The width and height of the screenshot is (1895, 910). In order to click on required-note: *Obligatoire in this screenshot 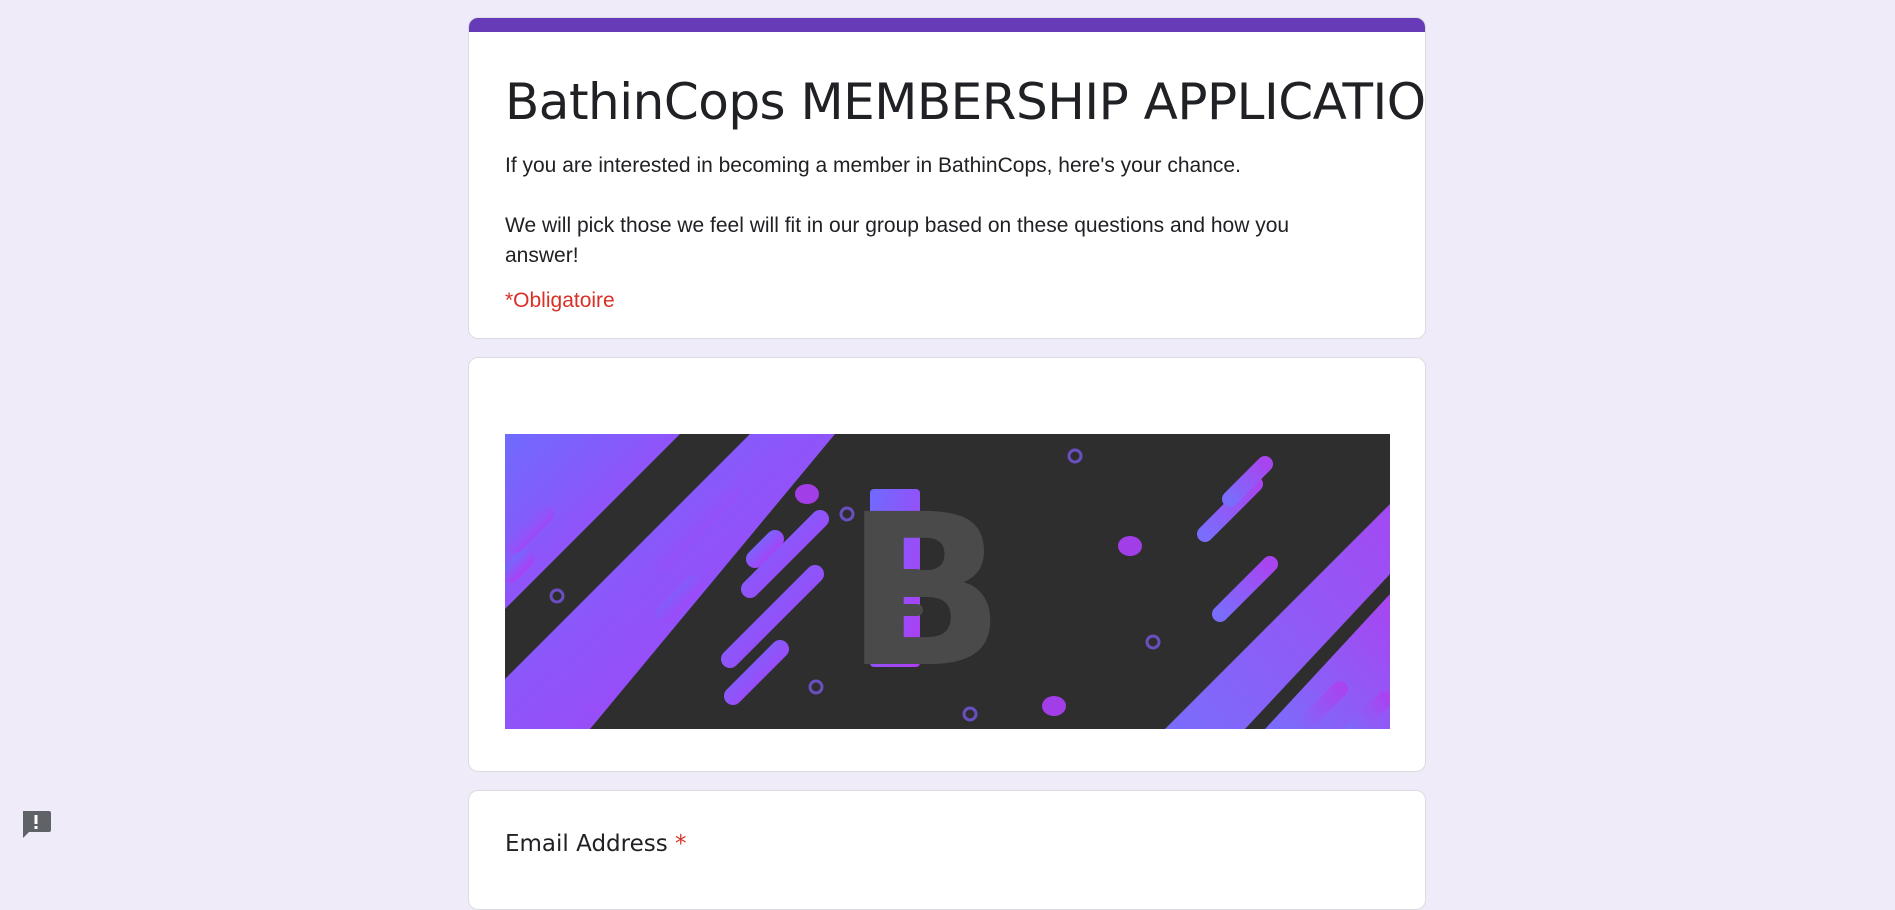, I will do `click(560, 300)`.